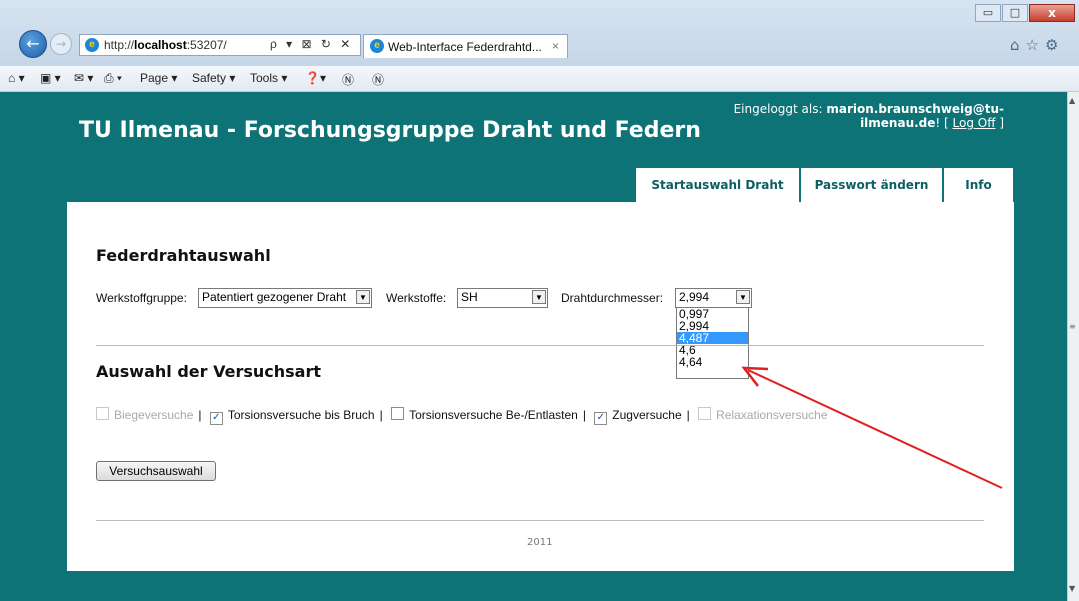 This screenshot has height=601, width=1079. I want to click on onenote-icon: Ⓝ, so click(348, 79).